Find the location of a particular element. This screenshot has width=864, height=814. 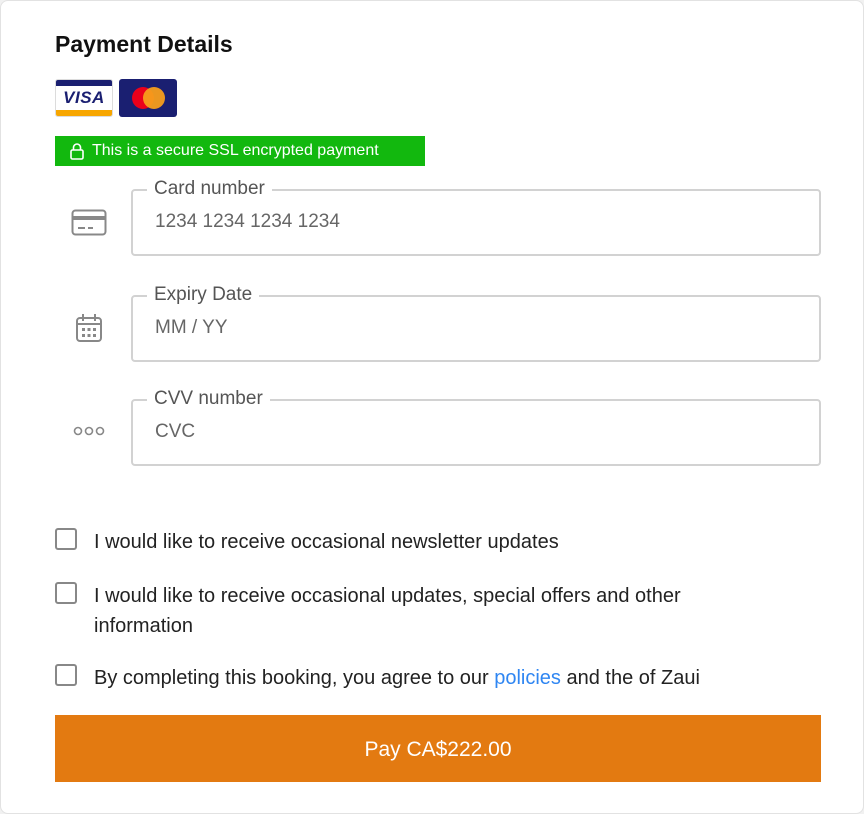

expiry-date-label: Expiry Date is located at coordinates (203, 295).